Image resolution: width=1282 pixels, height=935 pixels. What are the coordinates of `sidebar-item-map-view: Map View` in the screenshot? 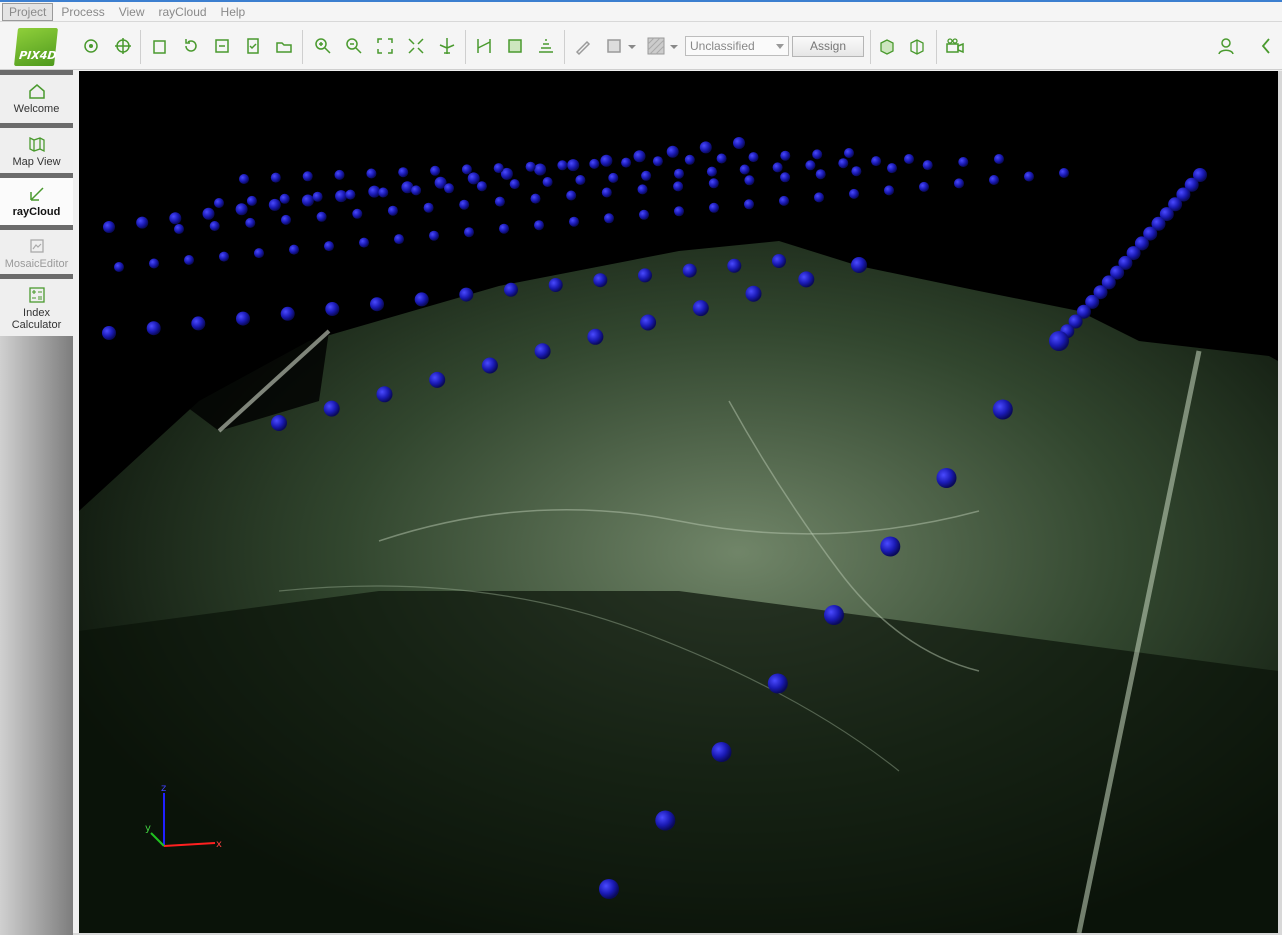 It's located at (36, 150).